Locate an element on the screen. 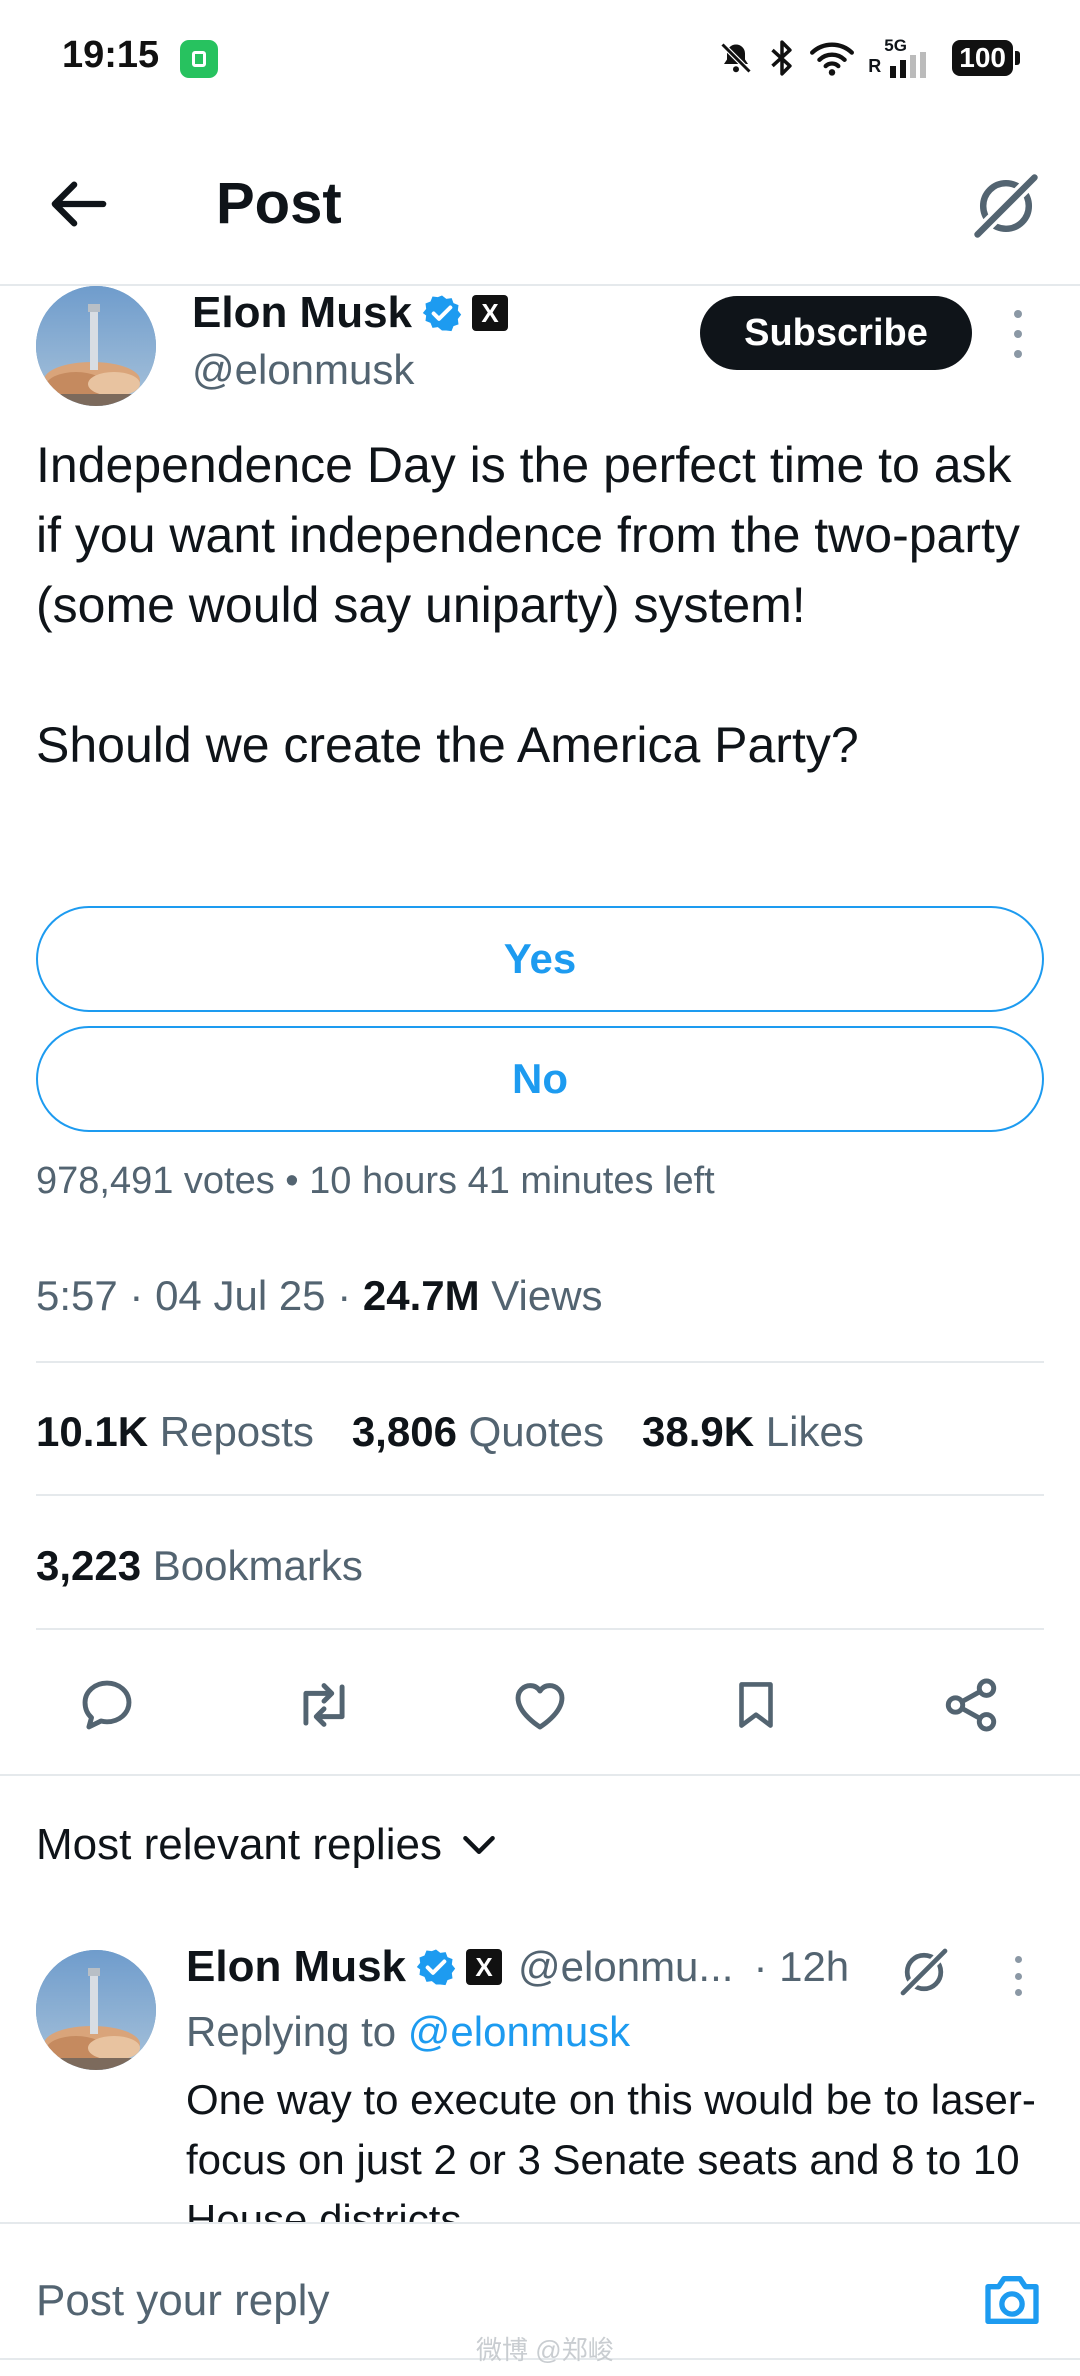 Image resolution: width=1080 pixels, height=2376 pixels. grok-button is located at coordinates (1006, 206).